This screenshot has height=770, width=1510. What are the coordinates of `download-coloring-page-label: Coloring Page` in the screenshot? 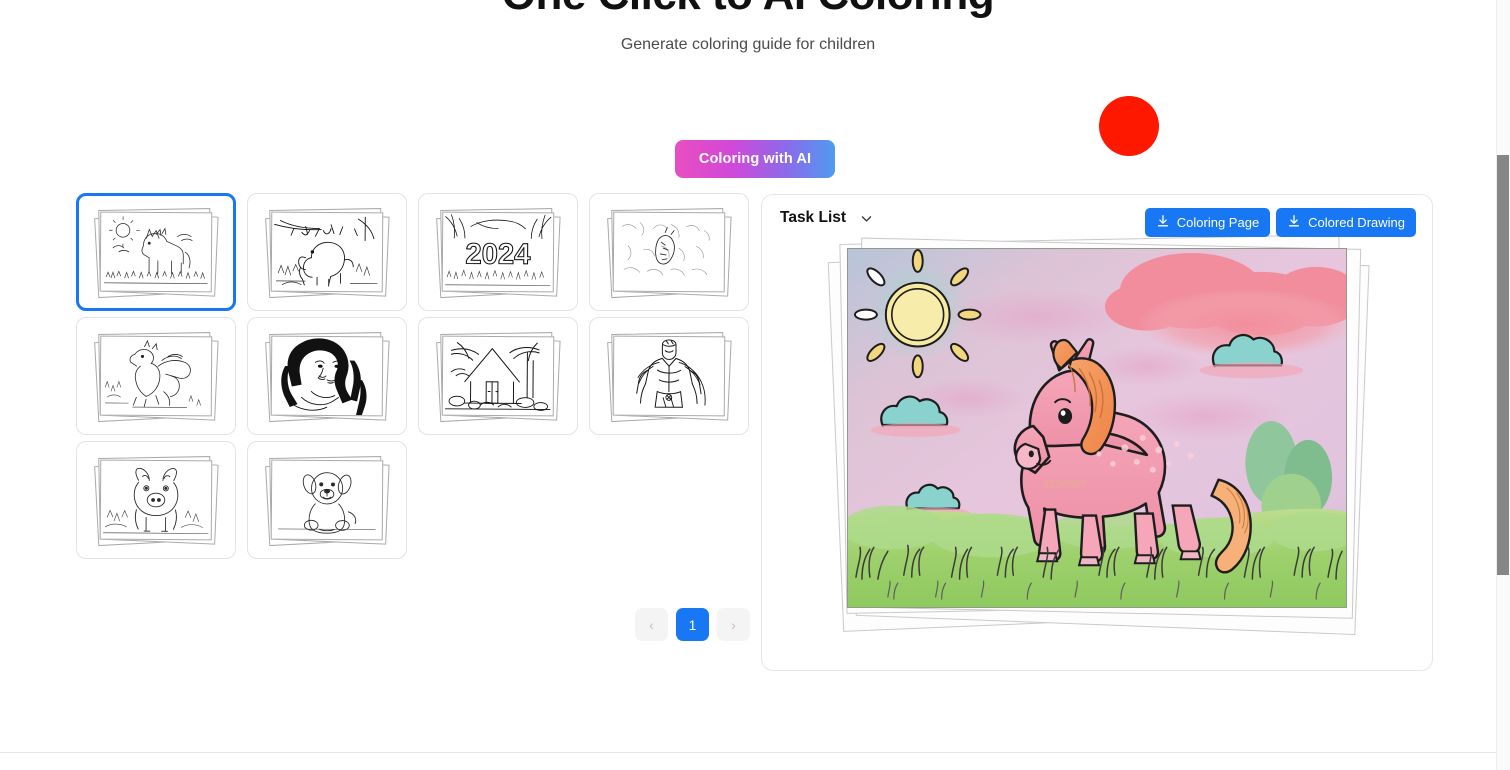 It's located at (1218, 222).